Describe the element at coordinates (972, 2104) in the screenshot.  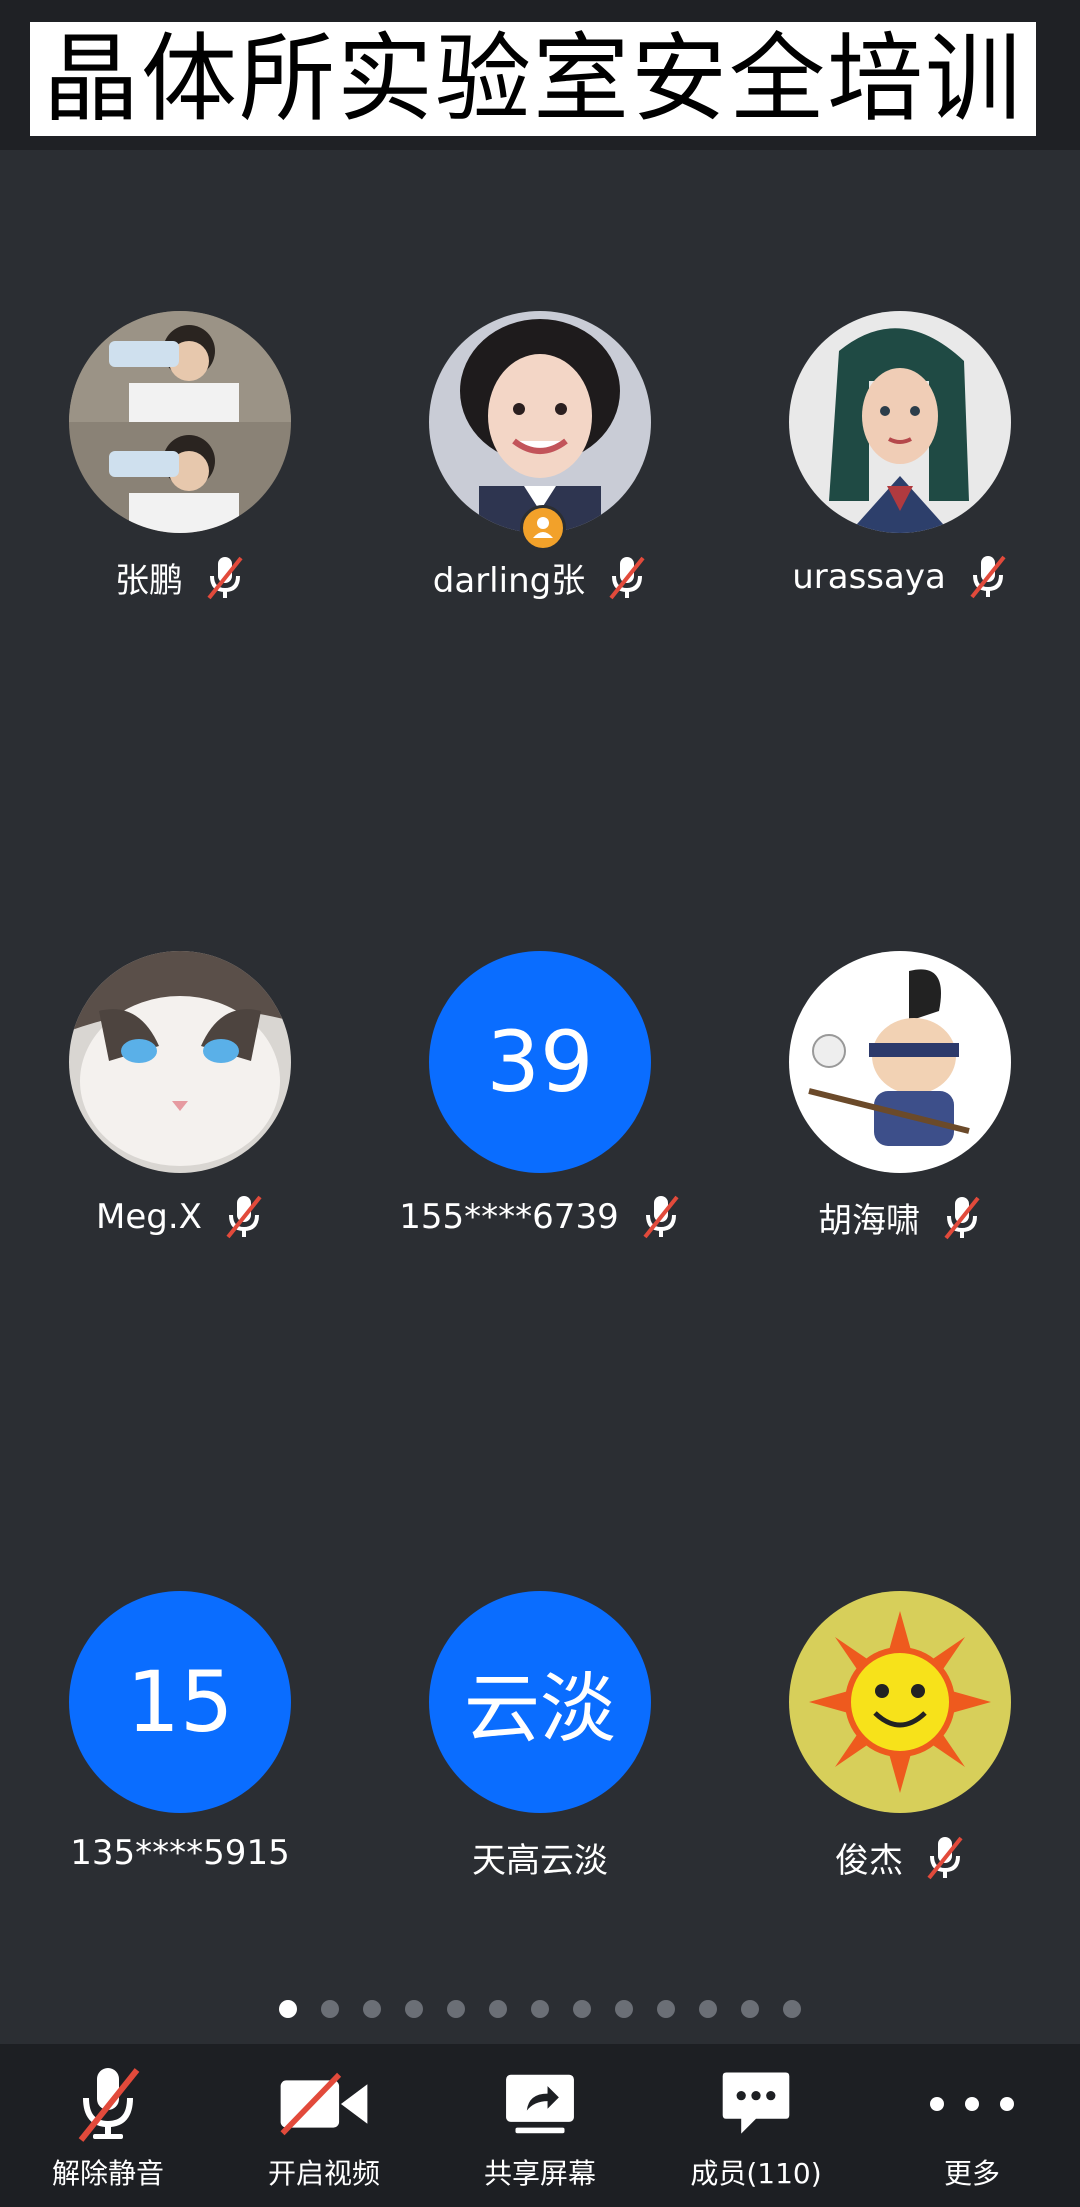
I see `more-icon` at that location.